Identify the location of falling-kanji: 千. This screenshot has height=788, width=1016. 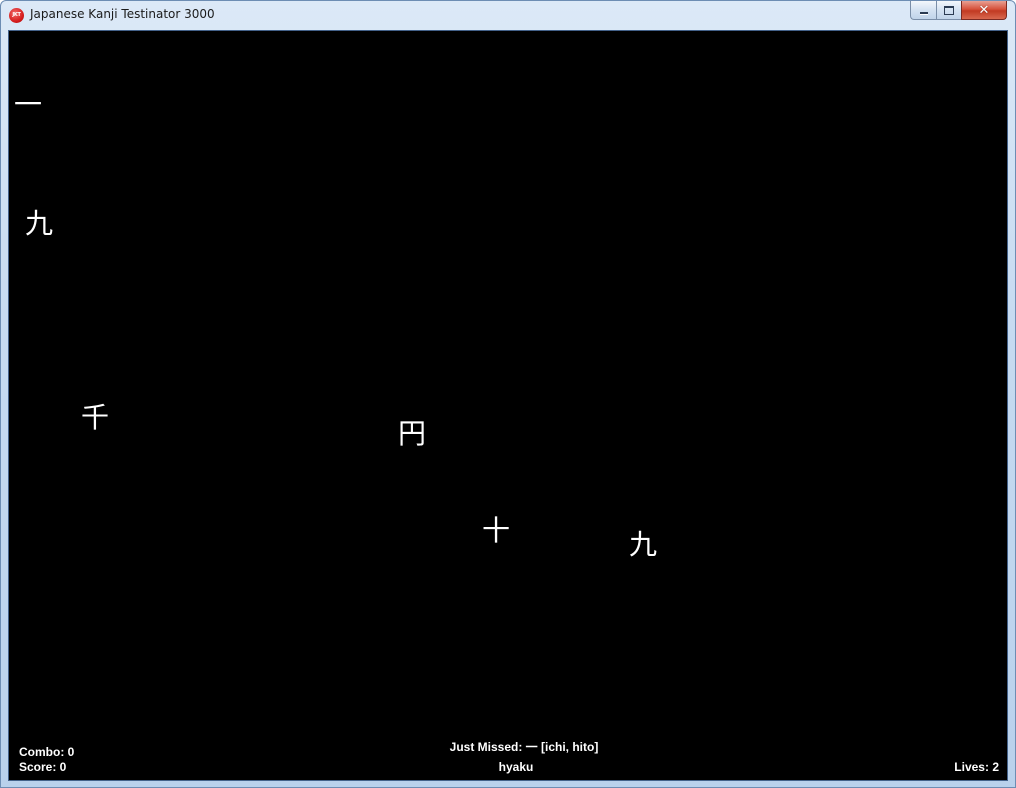
(95, 417).